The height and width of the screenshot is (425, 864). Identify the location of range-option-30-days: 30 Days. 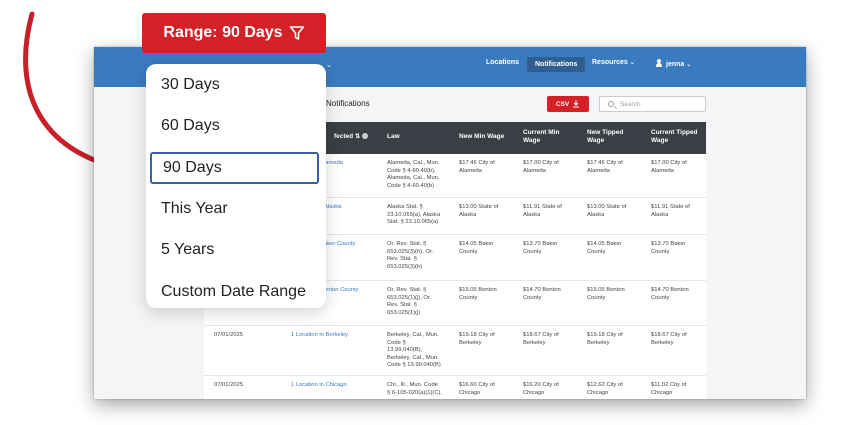
(190, 85).